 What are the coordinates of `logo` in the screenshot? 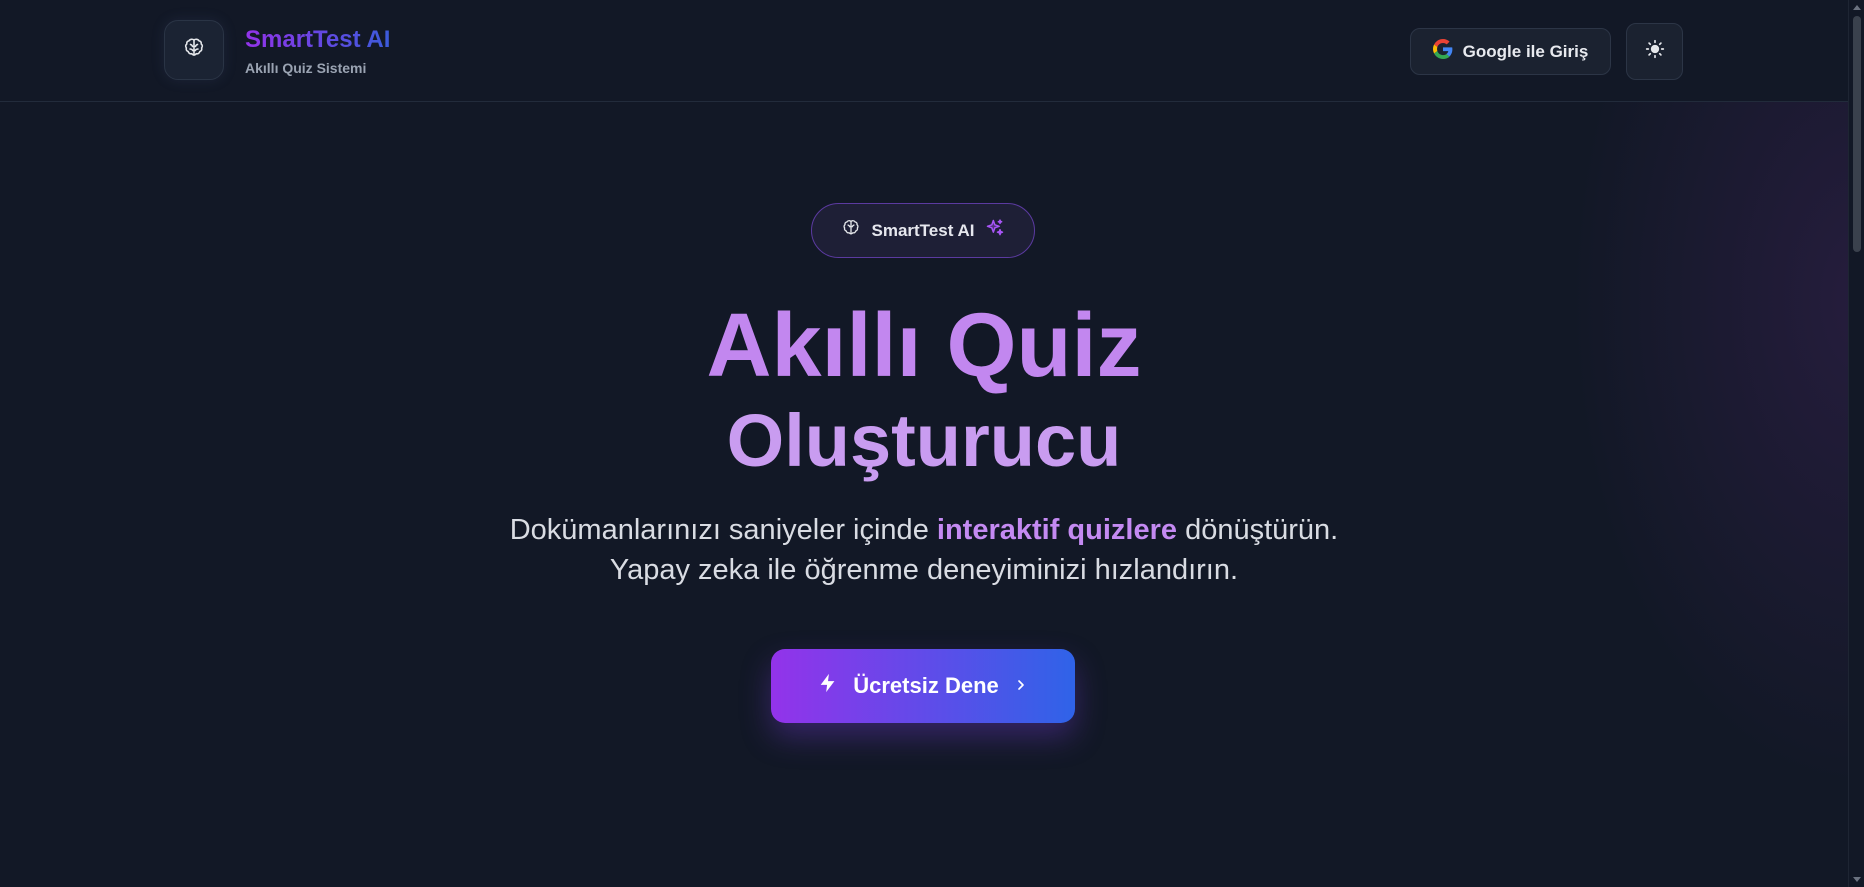 It's located at (194, 50).